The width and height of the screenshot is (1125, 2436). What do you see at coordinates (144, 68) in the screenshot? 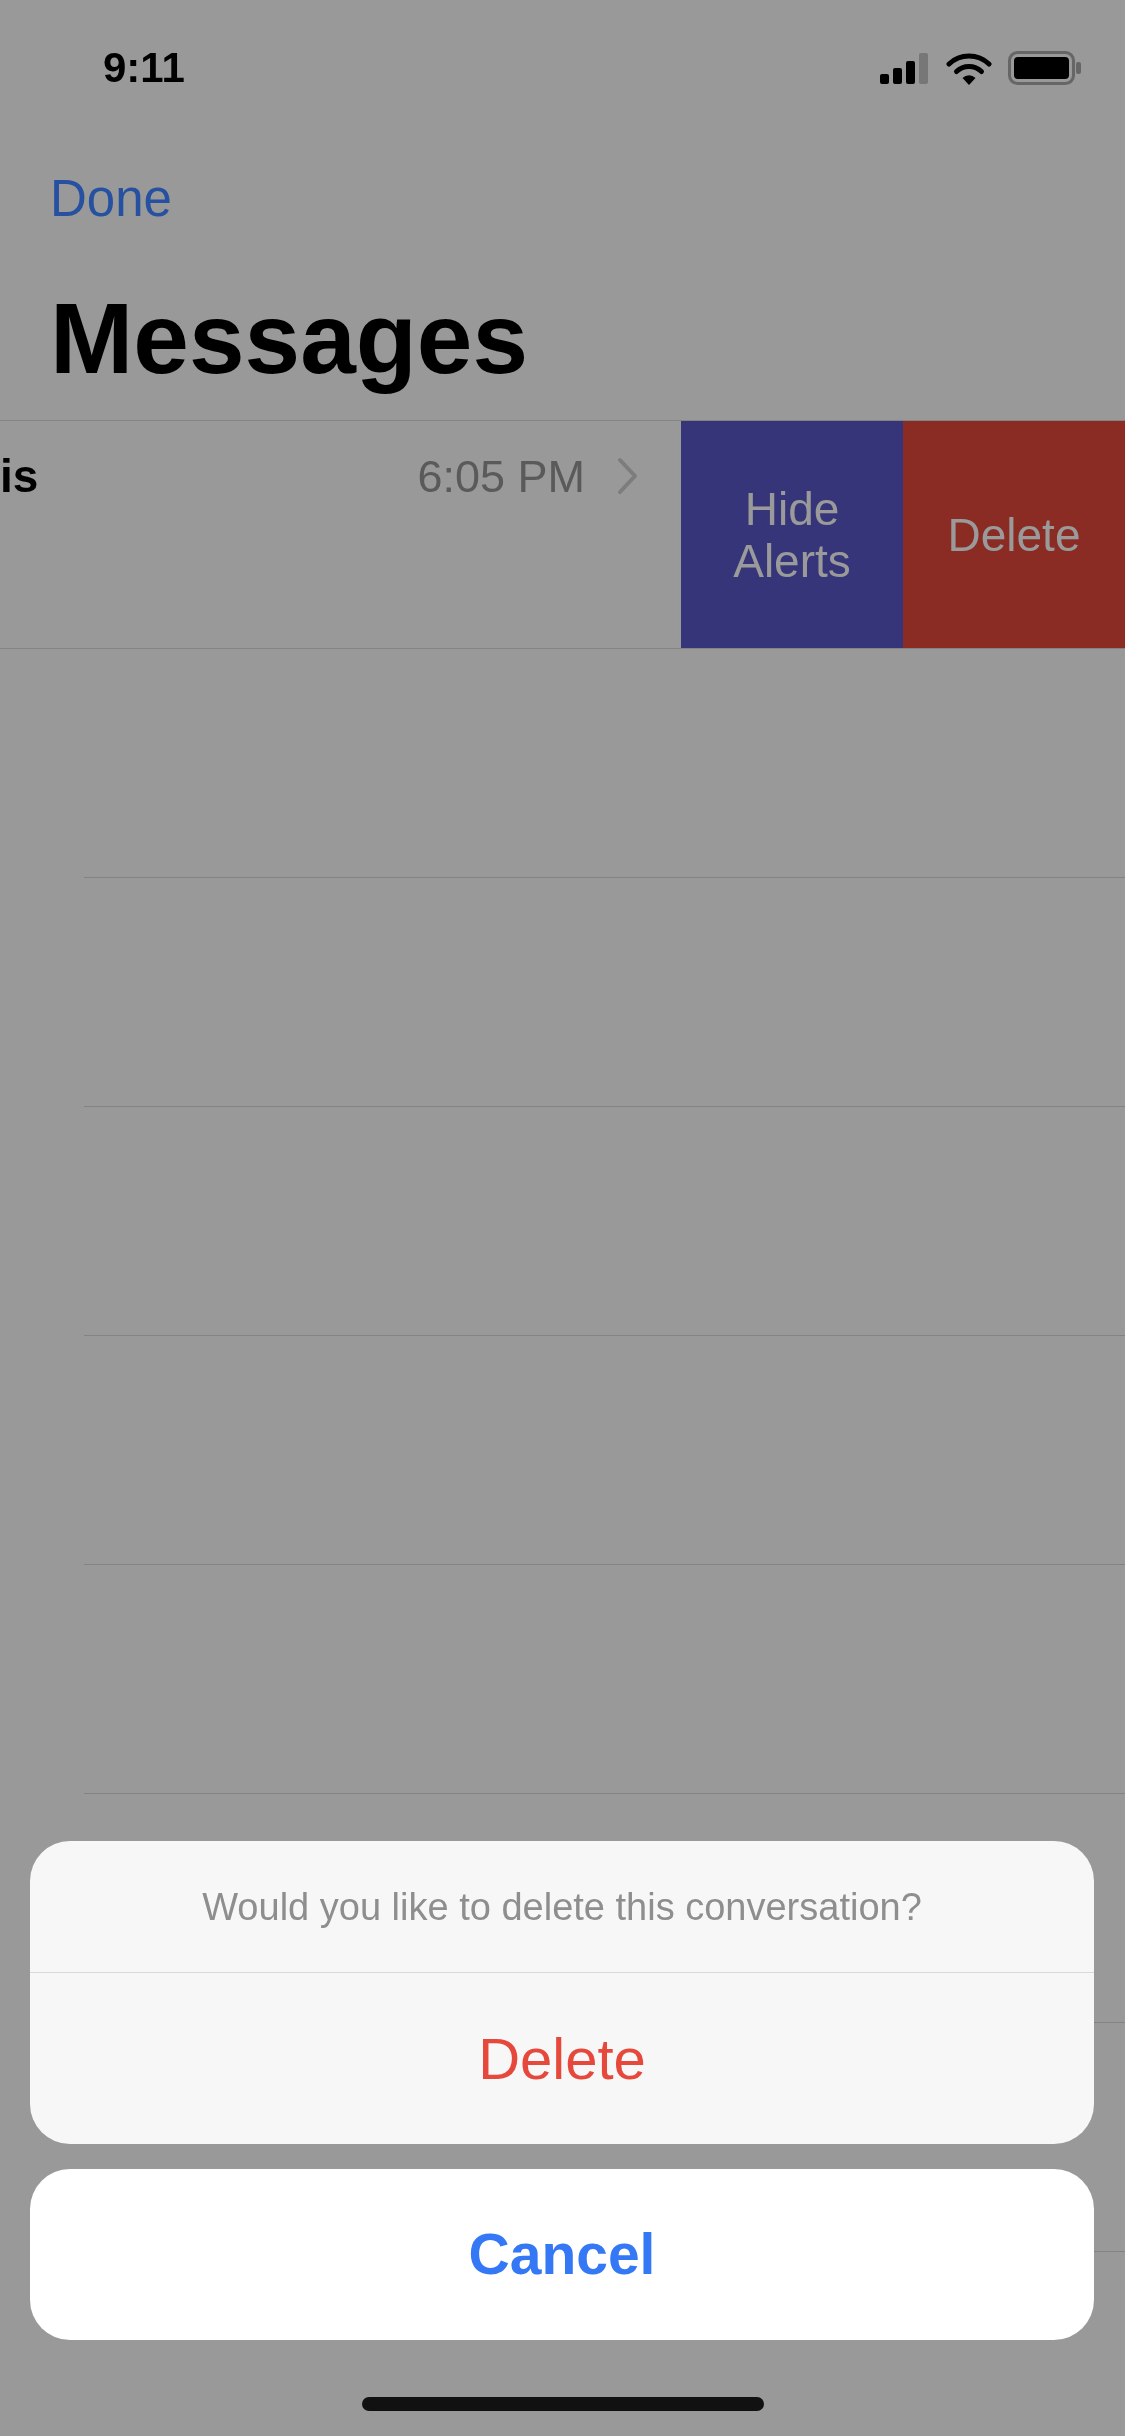
I see `status-time: 9:11` at bounding box center [144, 68].